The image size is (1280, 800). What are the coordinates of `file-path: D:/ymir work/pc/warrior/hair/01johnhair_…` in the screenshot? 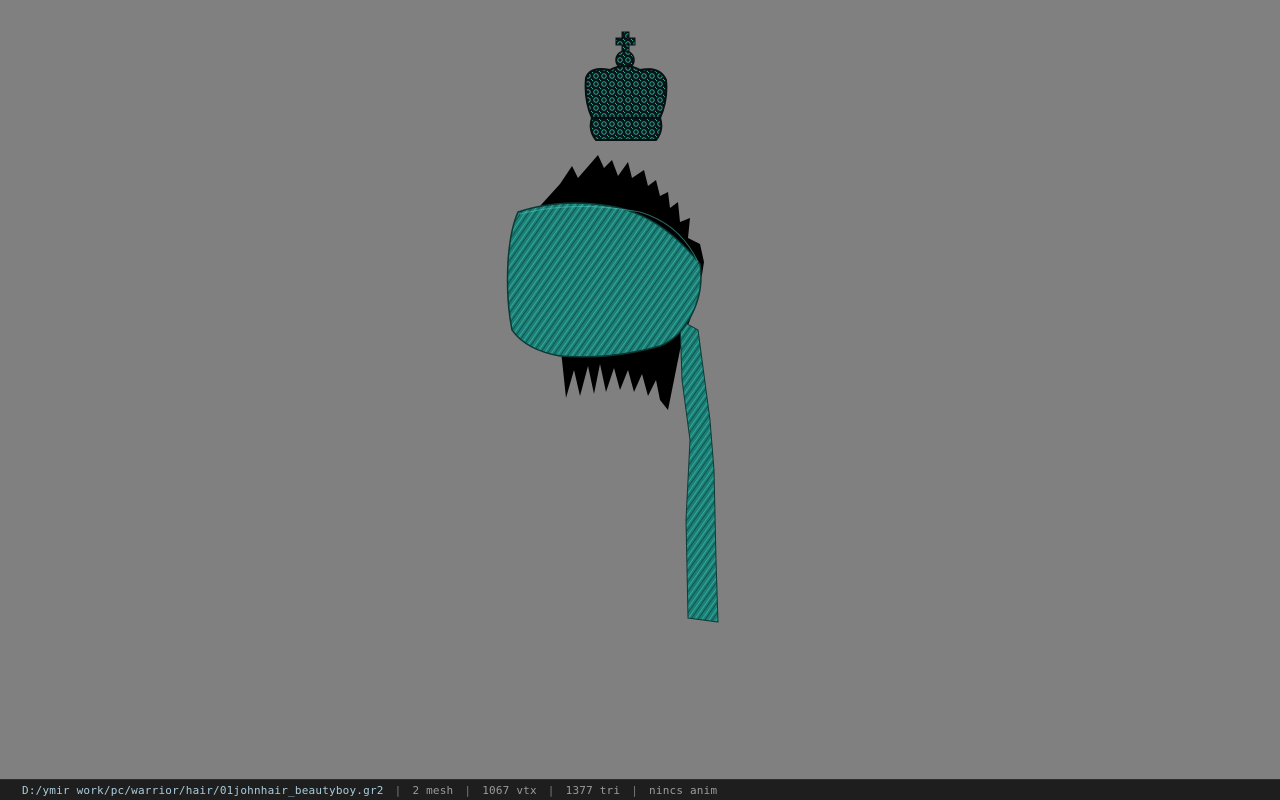 It's located at (203, 790).